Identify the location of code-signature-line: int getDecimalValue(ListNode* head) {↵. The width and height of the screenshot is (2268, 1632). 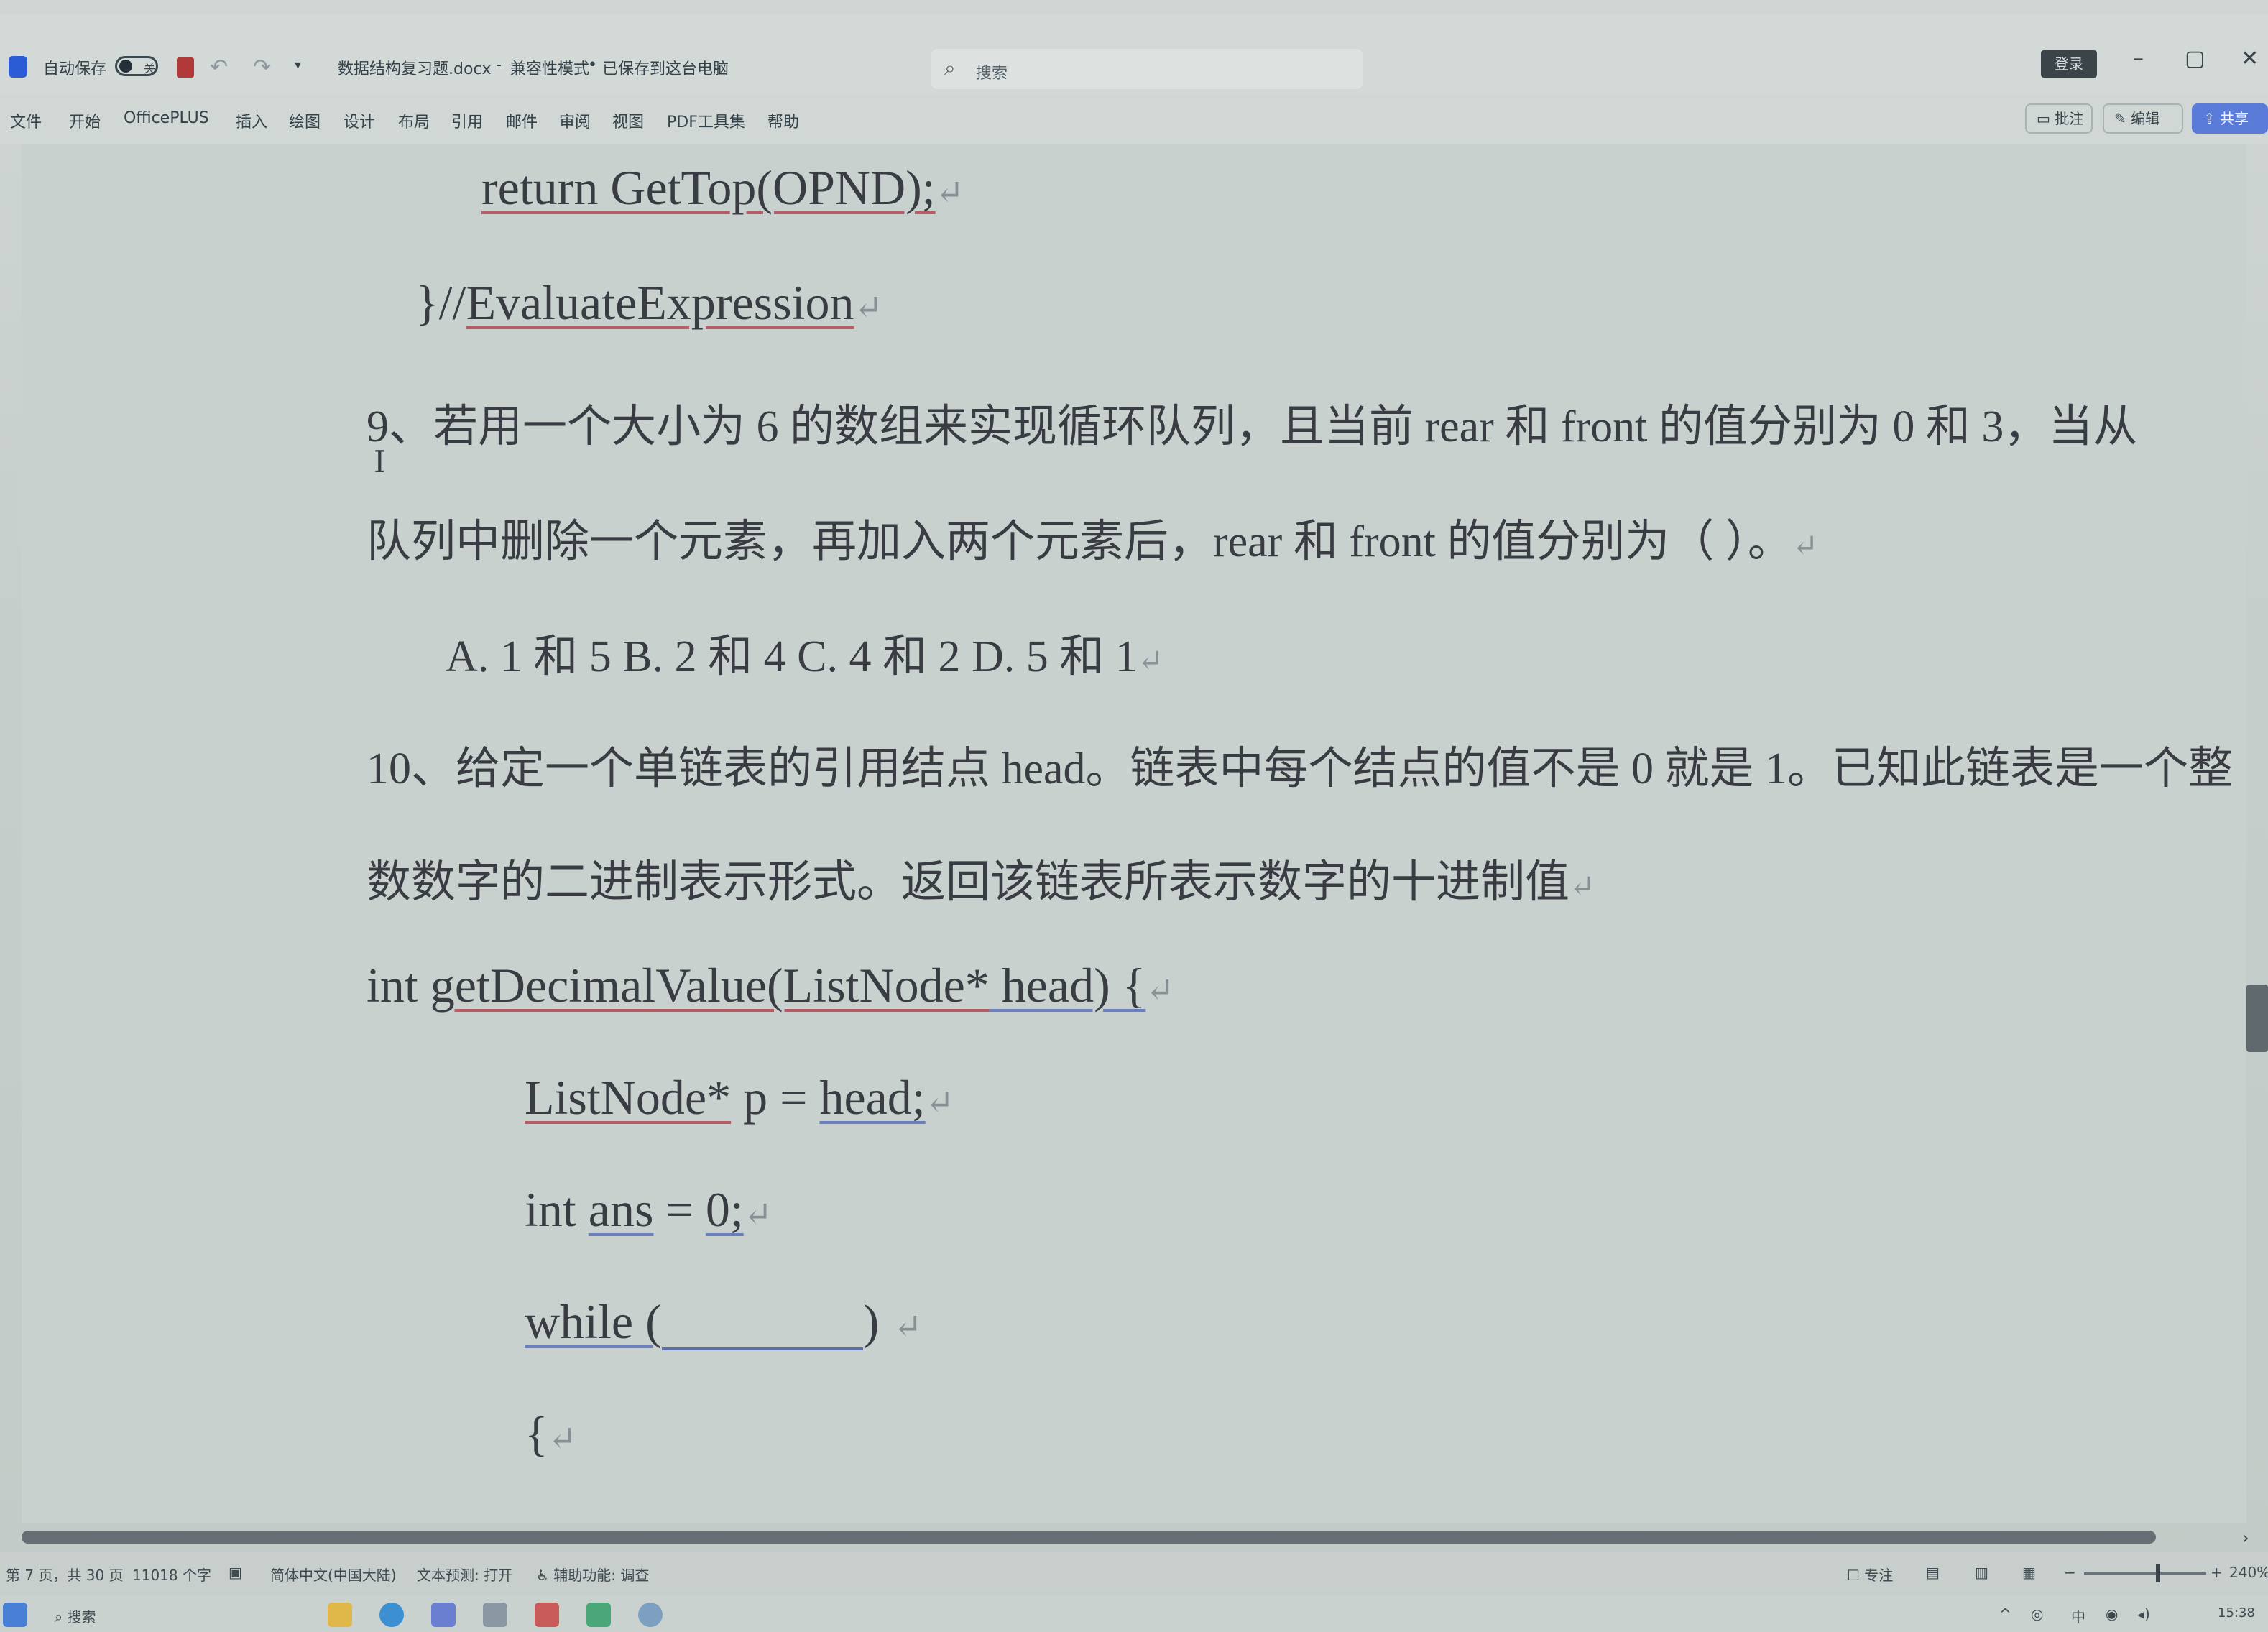
(771, 986).